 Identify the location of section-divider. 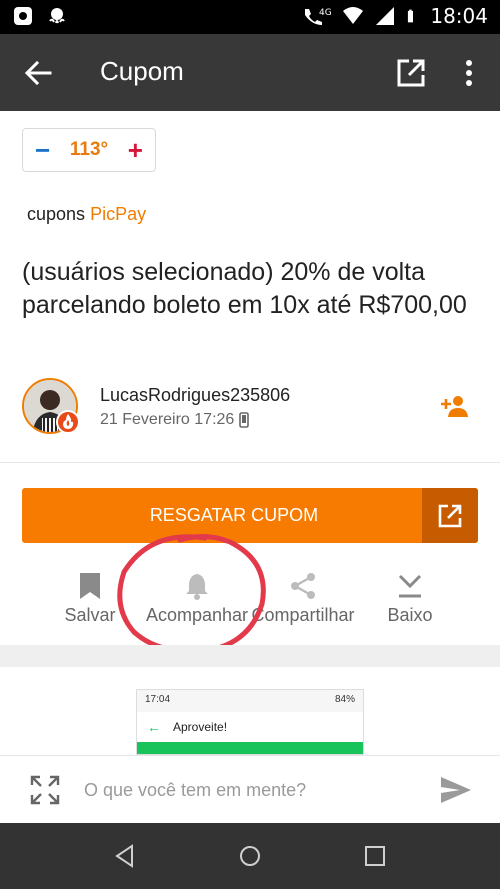
(250, 462).